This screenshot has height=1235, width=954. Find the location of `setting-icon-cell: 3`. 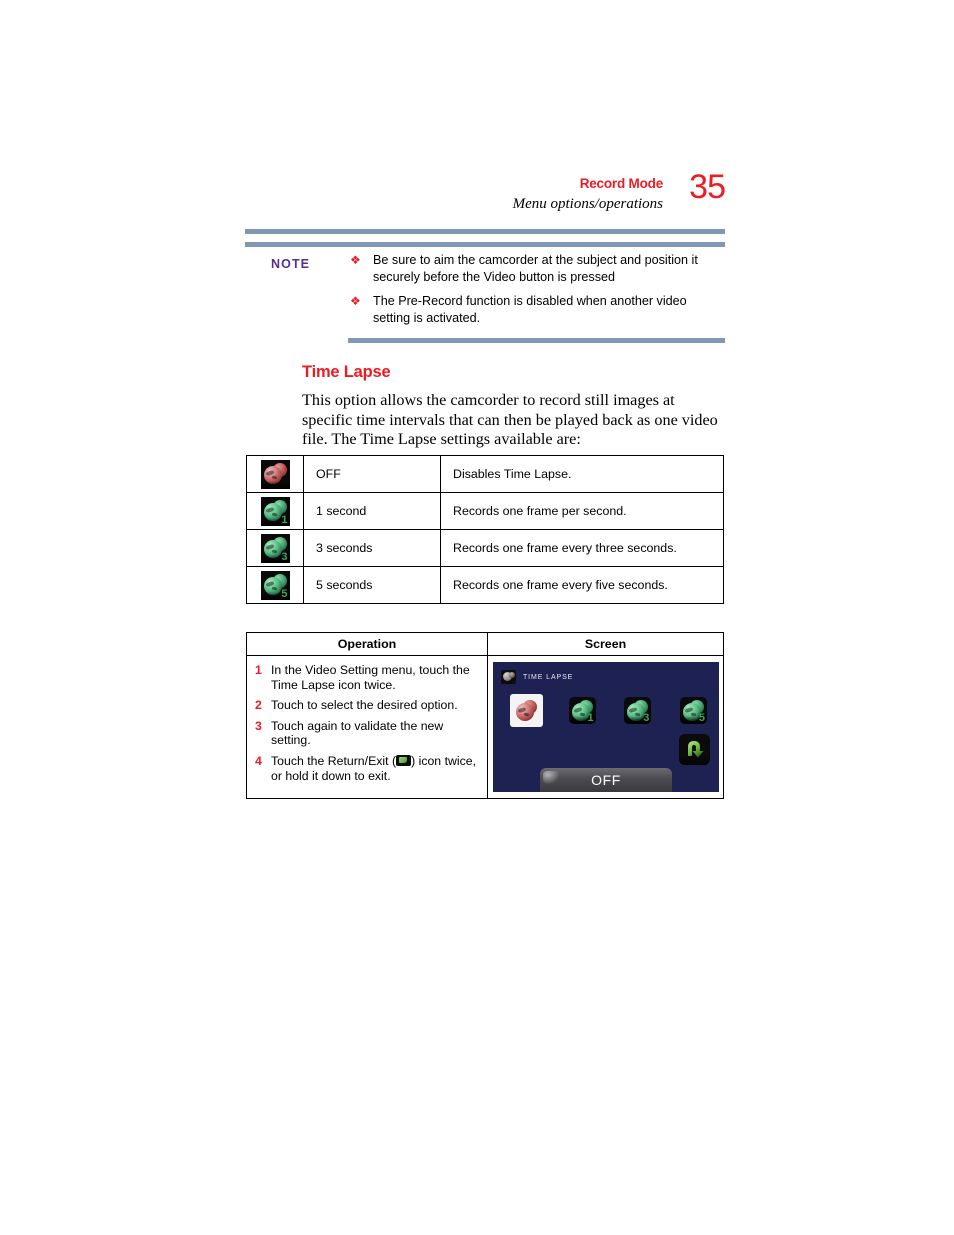

setting-icon-cell: 3 is located at coordinates (275, 548).